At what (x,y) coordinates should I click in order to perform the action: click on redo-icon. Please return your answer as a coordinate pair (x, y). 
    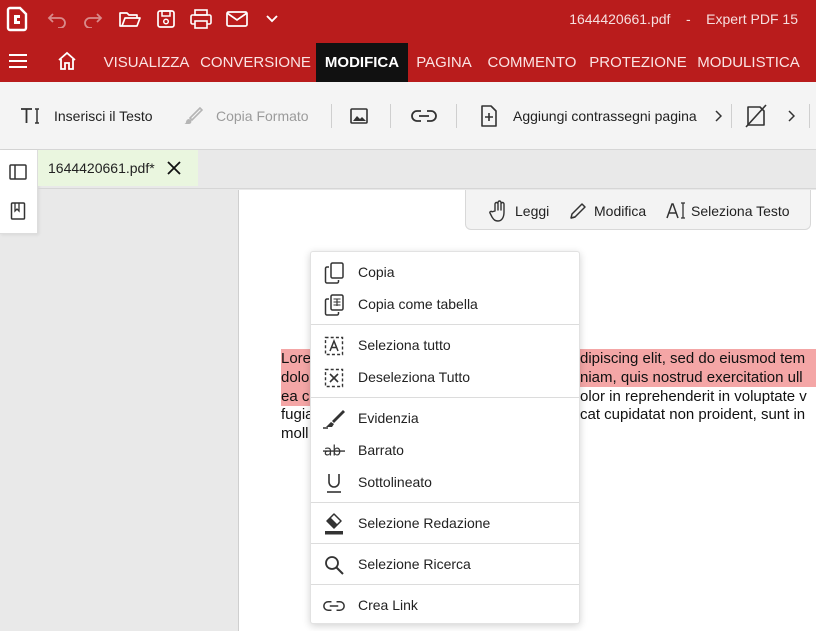
    Looking at the image, I should click on (93, 19).